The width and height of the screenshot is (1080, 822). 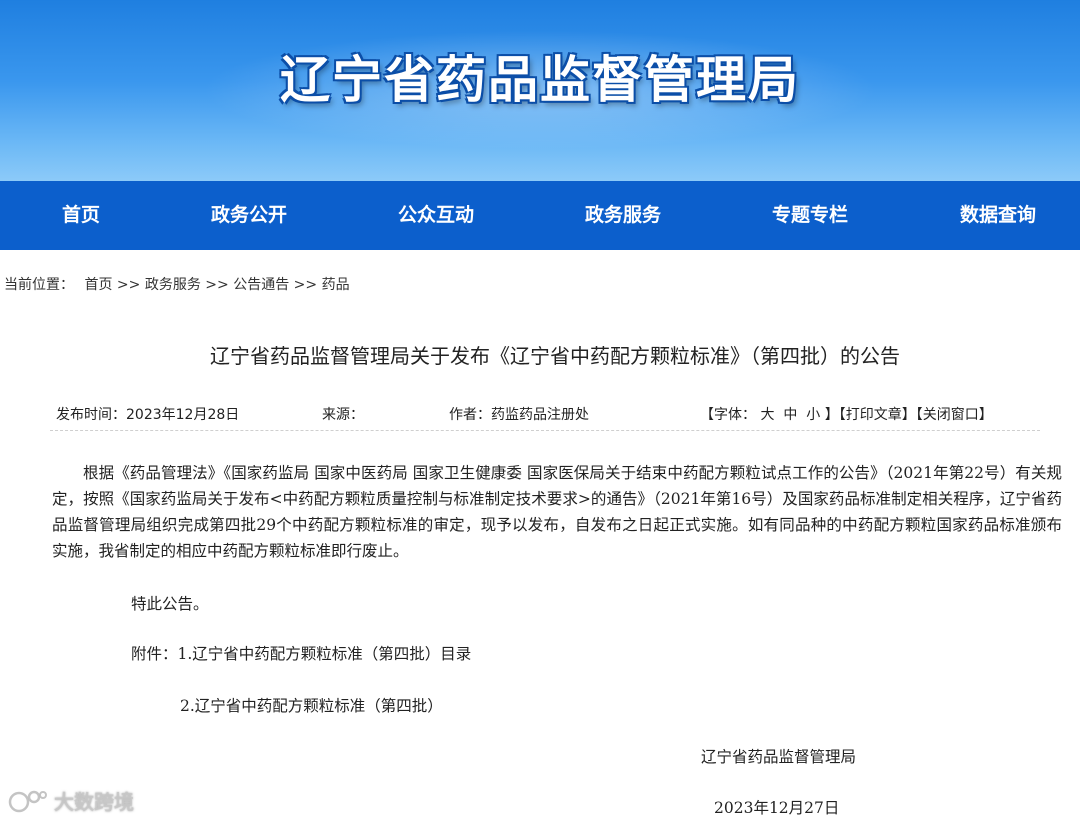 I want to click on print-article-button: 【打印文章】, so click(x=877, y=415).